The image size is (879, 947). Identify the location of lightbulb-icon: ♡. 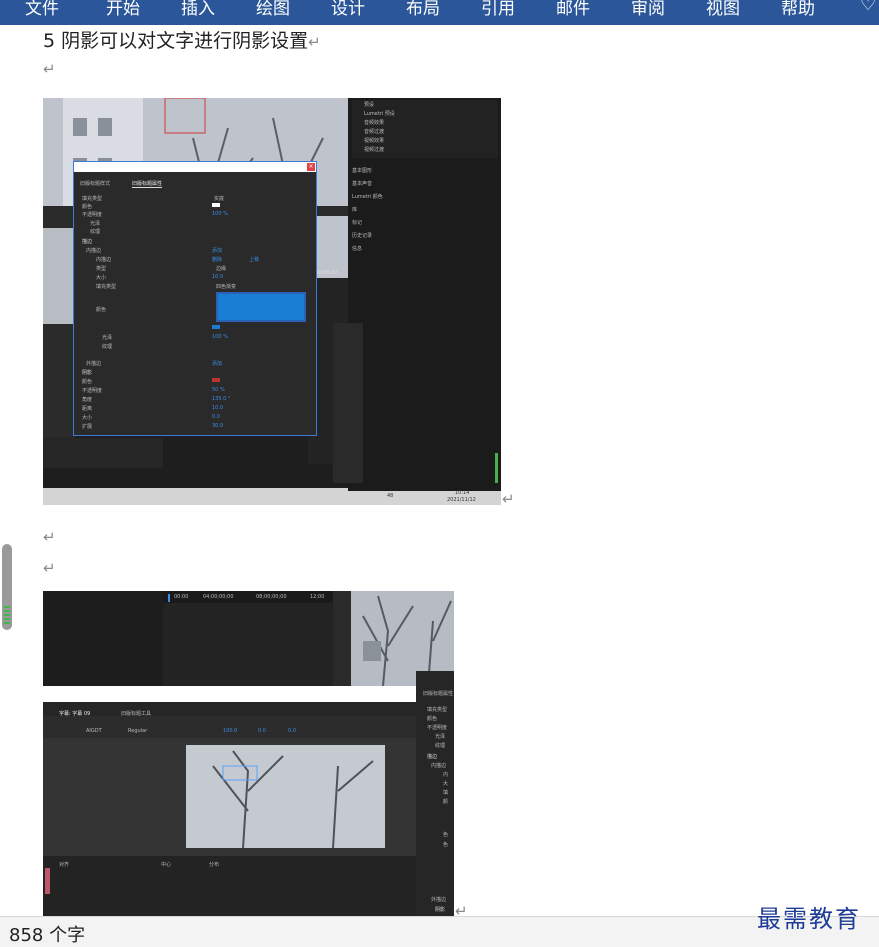
(868, 7).